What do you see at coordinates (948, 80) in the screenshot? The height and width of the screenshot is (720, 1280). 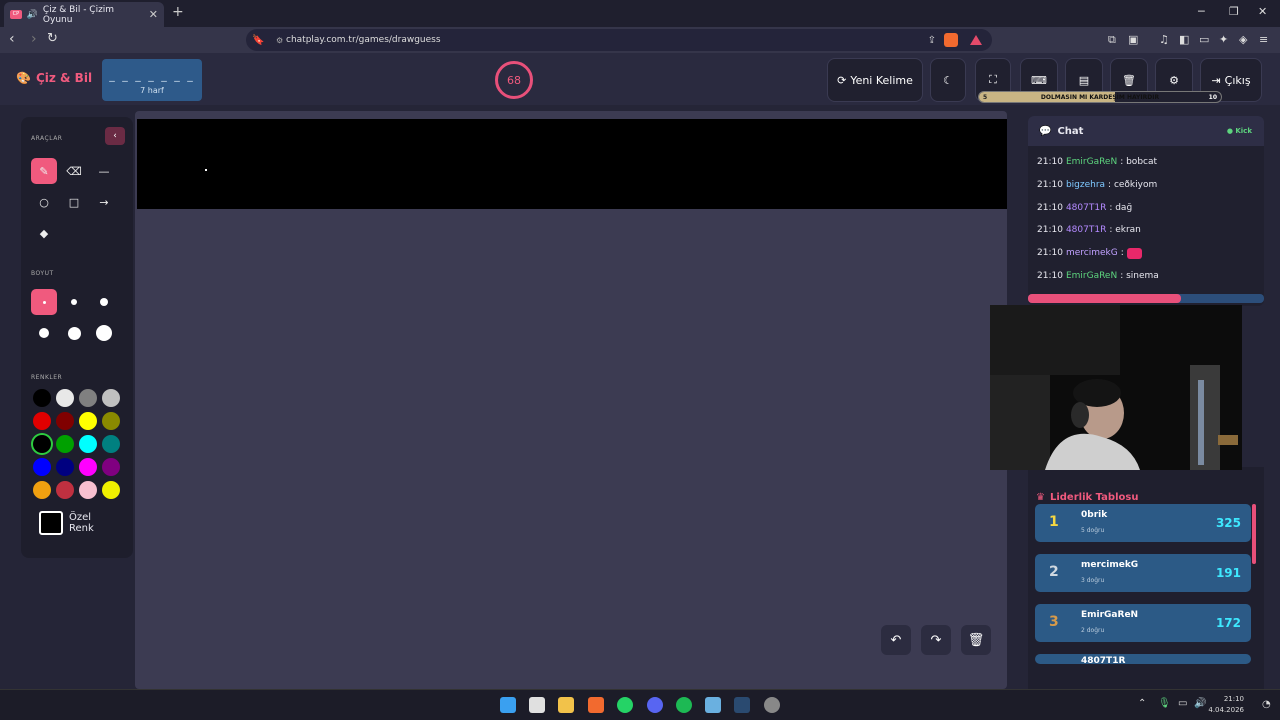 I see `dark-mode-button: ☾` at bounding box center [948, 80].